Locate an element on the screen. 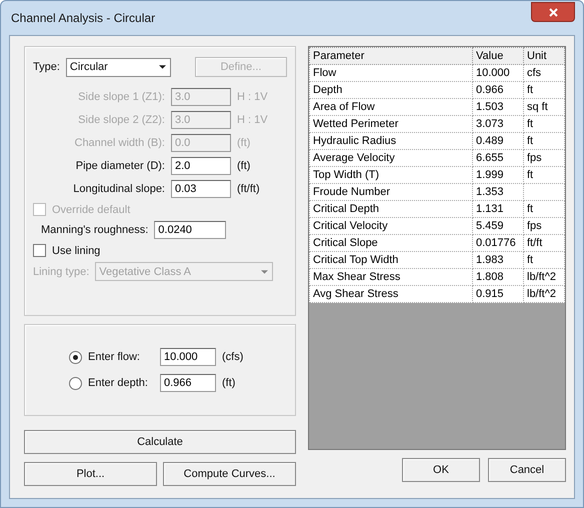 The height and width of the screenshot is (508, 584). input-field: 0.03 is located at coordinates (201, 189).